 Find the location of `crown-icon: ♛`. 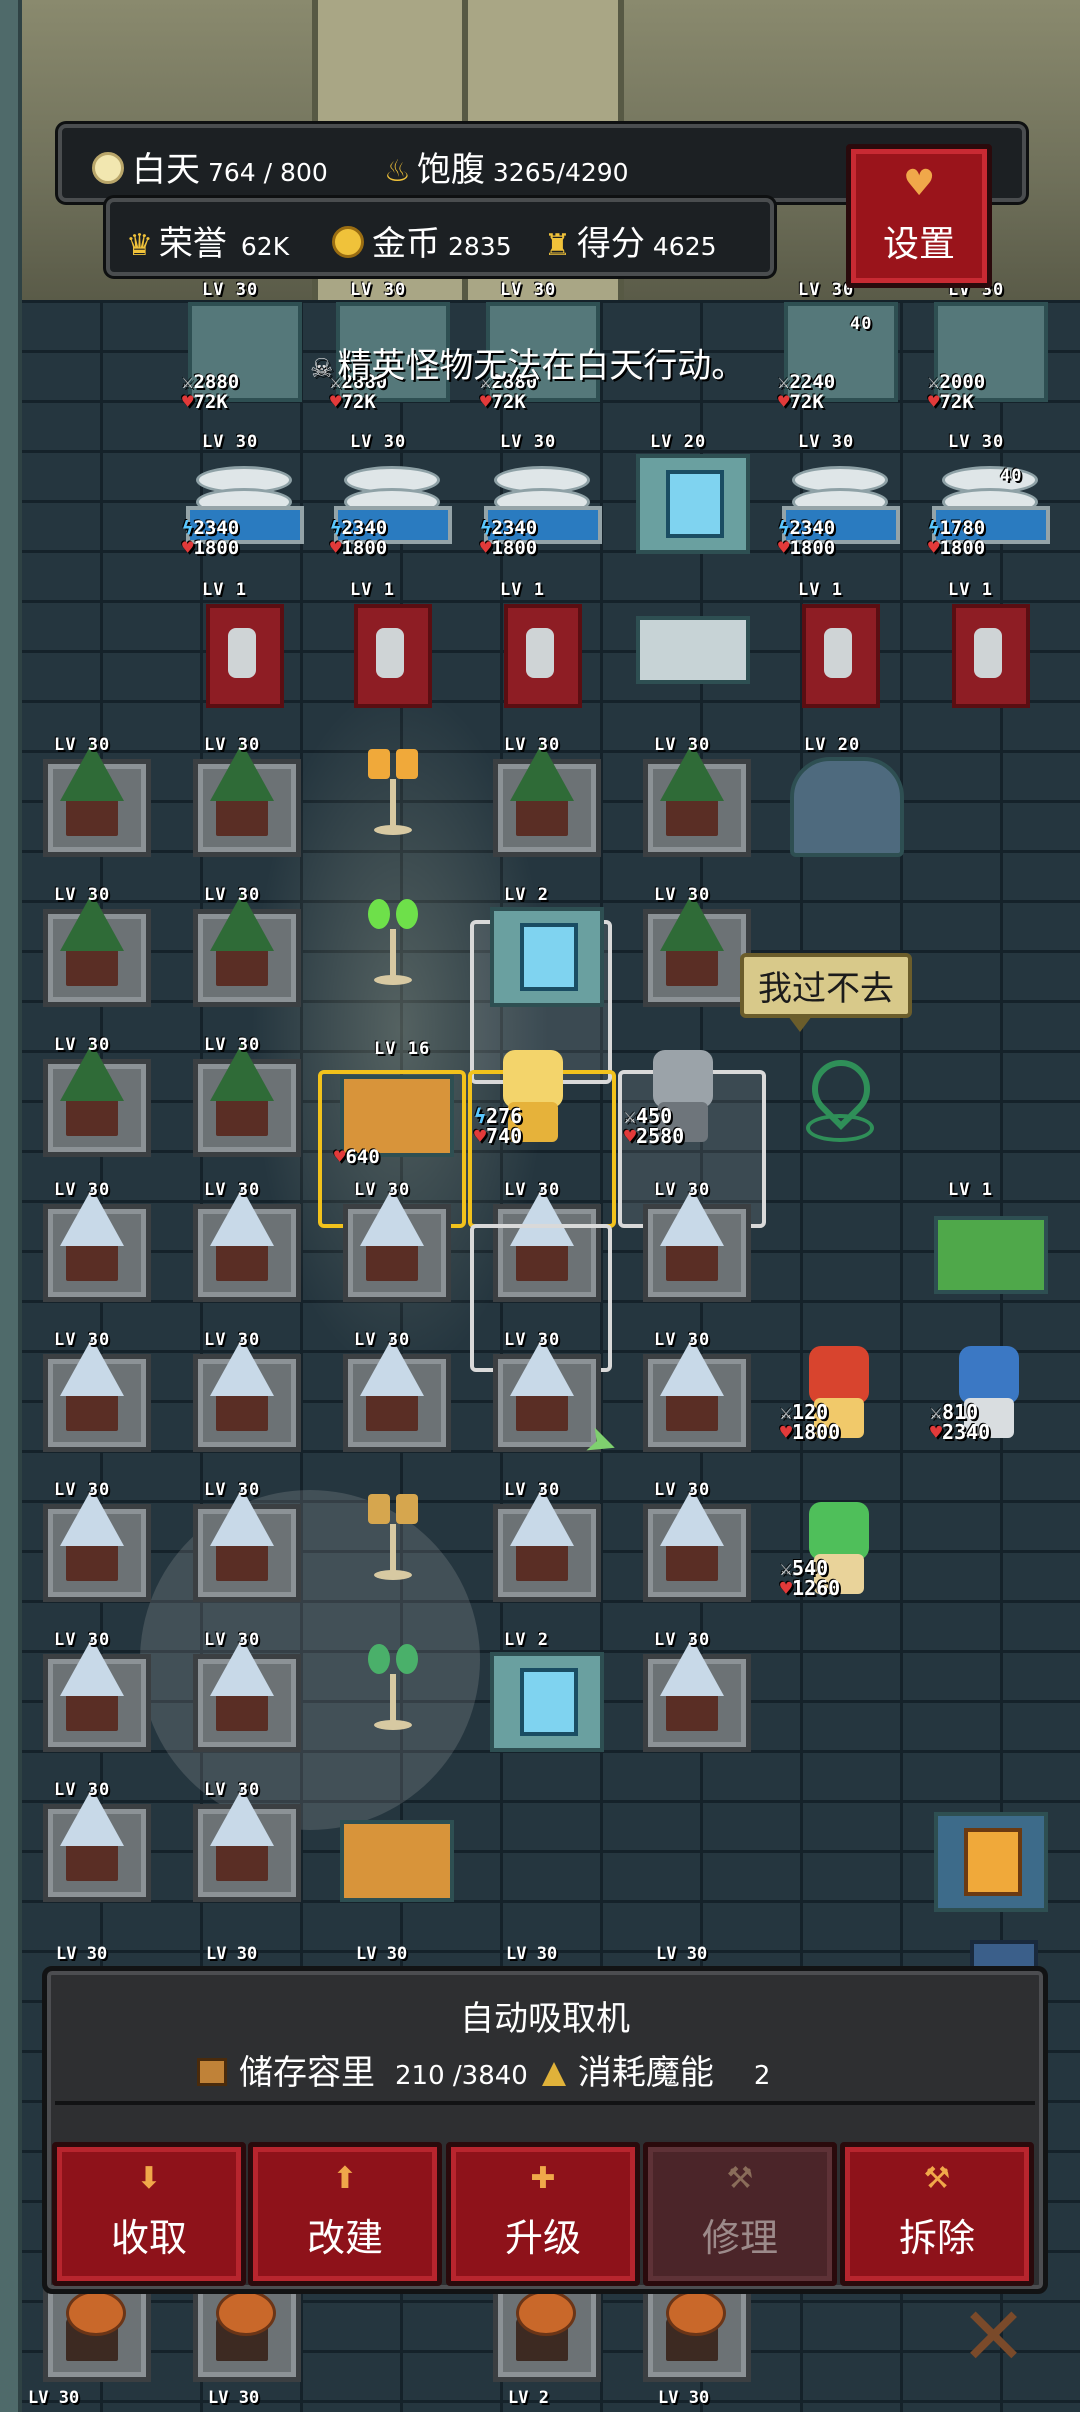

crown-icon: ♛ is located at coordinates (139, 245).